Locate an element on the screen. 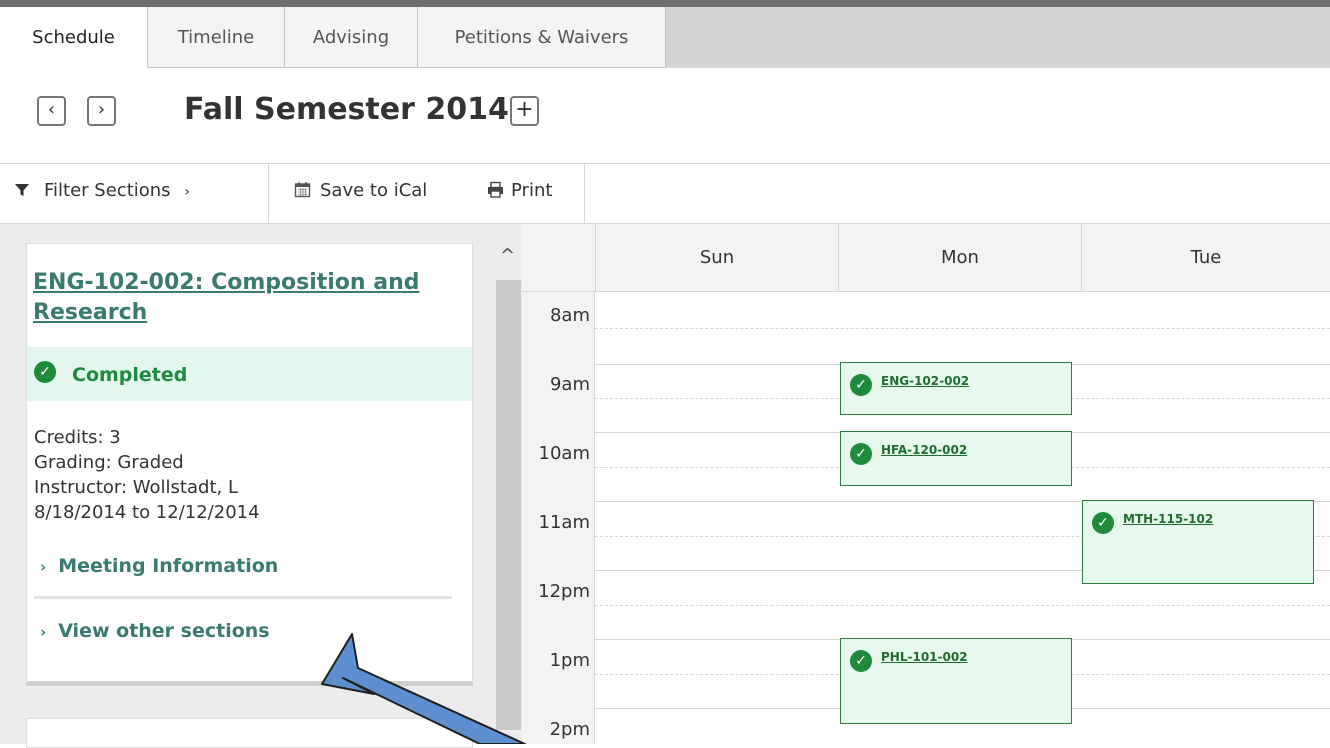  top-border is located at coordinates (665, 3).